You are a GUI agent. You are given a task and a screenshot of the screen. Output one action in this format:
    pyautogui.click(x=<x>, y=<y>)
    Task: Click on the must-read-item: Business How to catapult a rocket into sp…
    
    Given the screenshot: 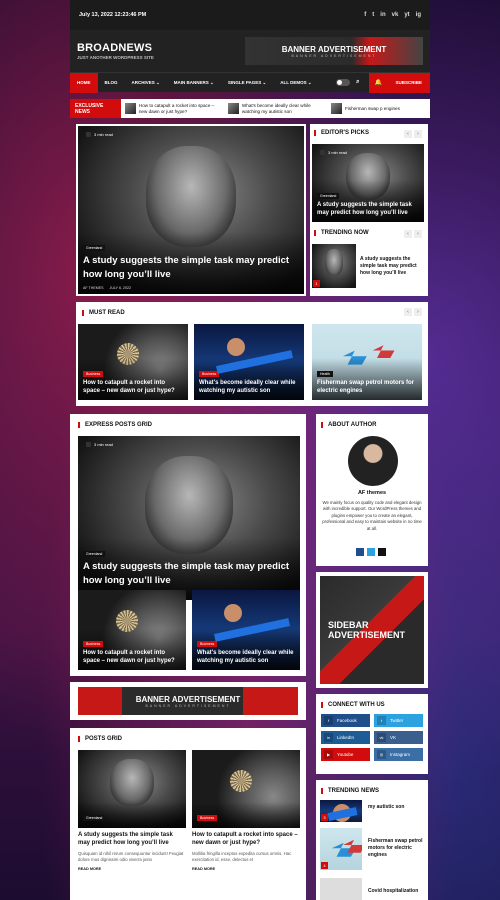 What is the action you would take?
    pyautogui.click(x=133, y=362)
    